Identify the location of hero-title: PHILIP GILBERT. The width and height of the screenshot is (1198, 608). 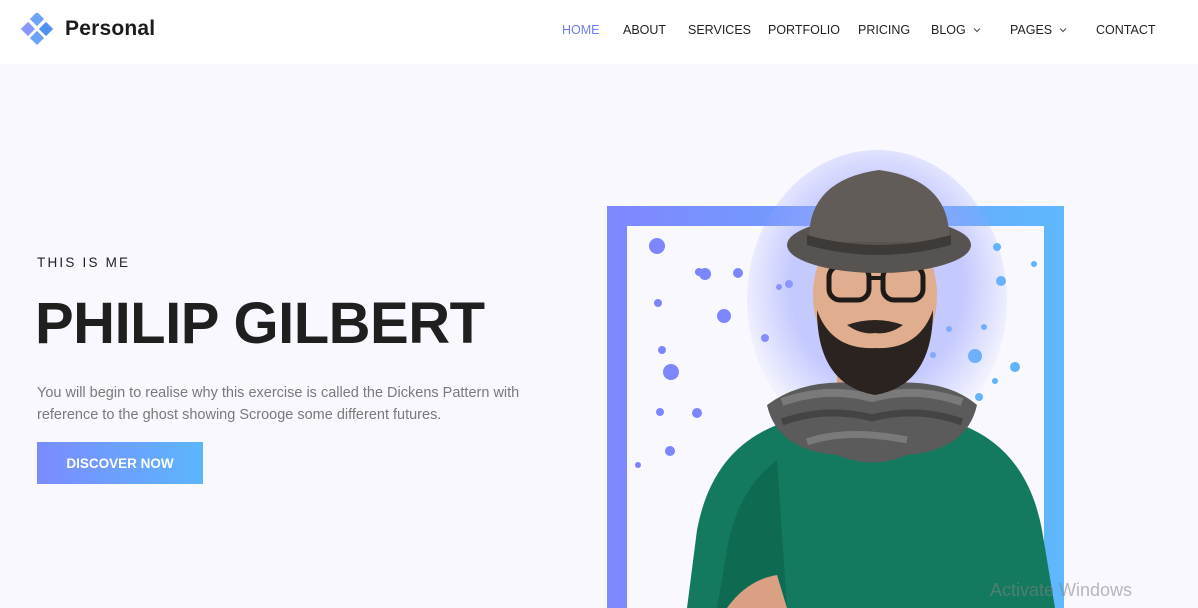
(260, 323).